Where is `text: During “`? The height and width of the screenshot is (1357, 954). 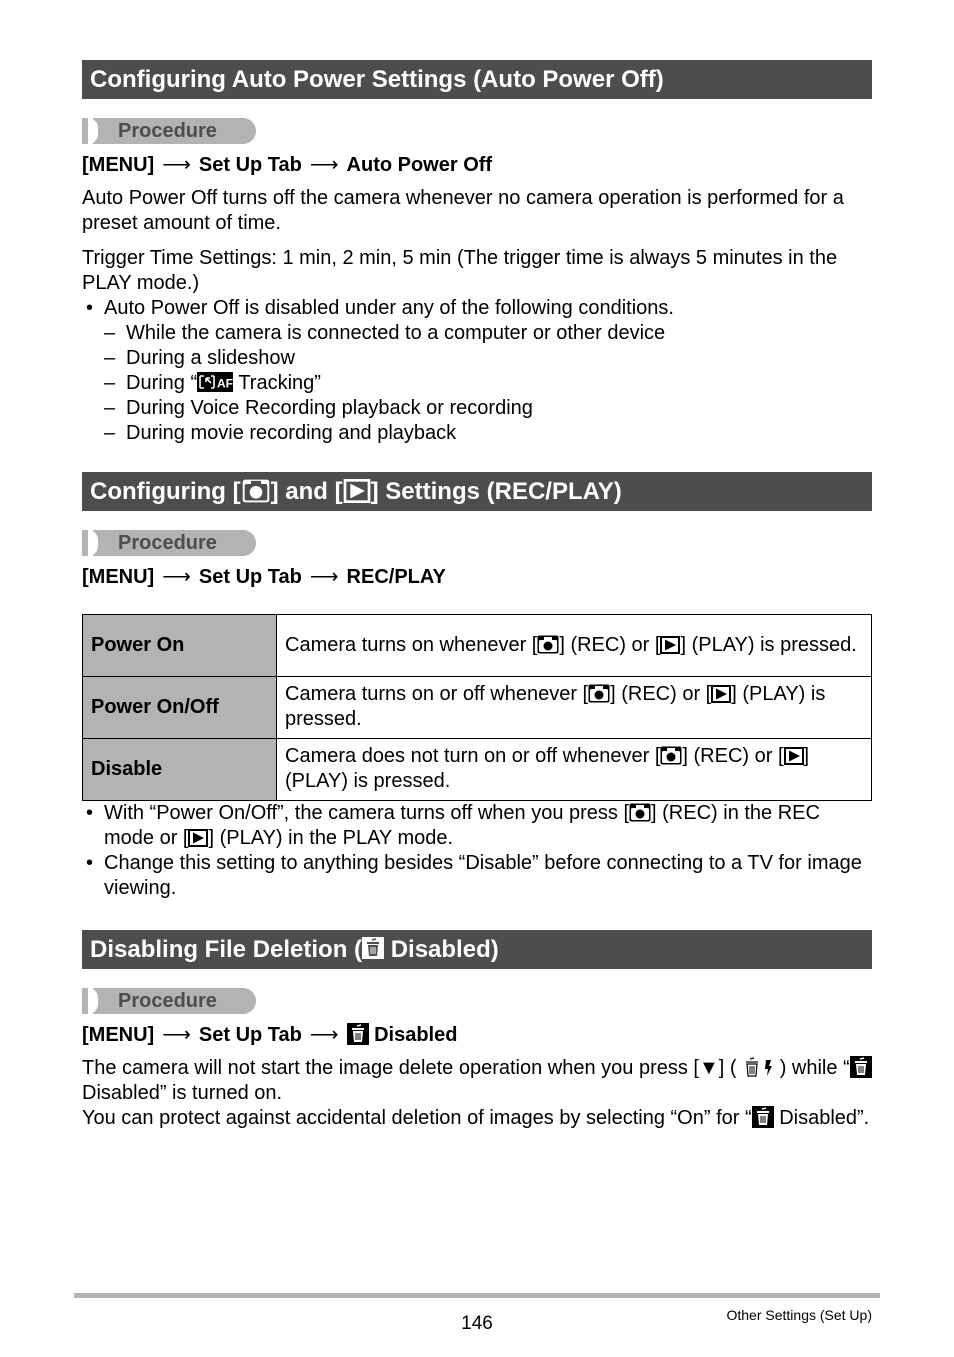
text: During “ is located at coordinates (162, 383).